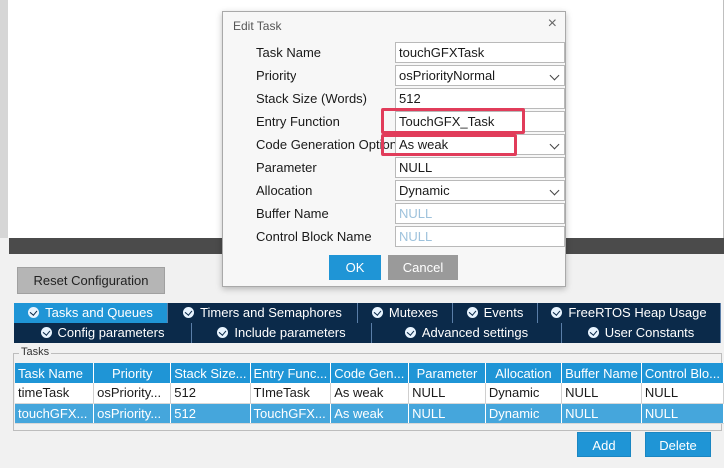  I want to click on tab-label: User Constants, so click(649, 332).